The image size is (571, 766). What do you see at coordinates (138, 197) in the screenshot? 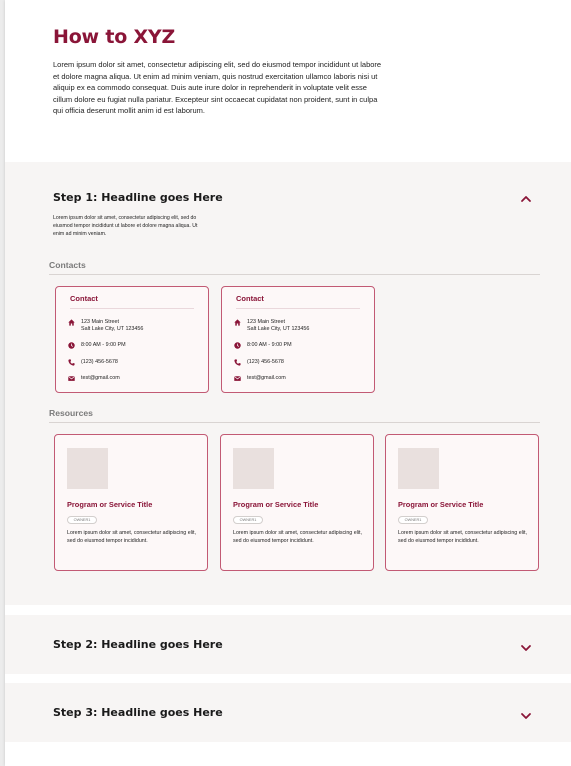
I see `step-1-title: Step 1: Headline goes Here` at bounding box center [138, 197].